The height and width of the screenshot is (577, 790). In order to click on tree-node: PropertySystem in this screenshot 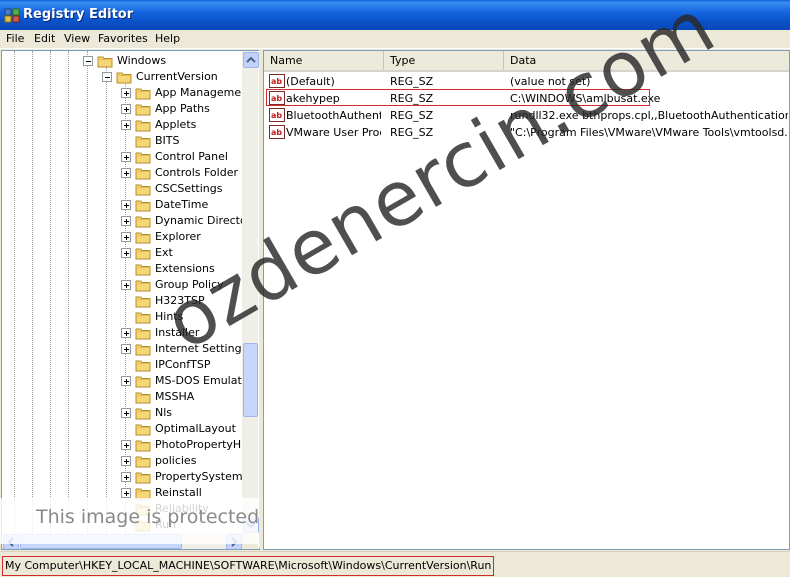, I will do `click(122, 477)`.